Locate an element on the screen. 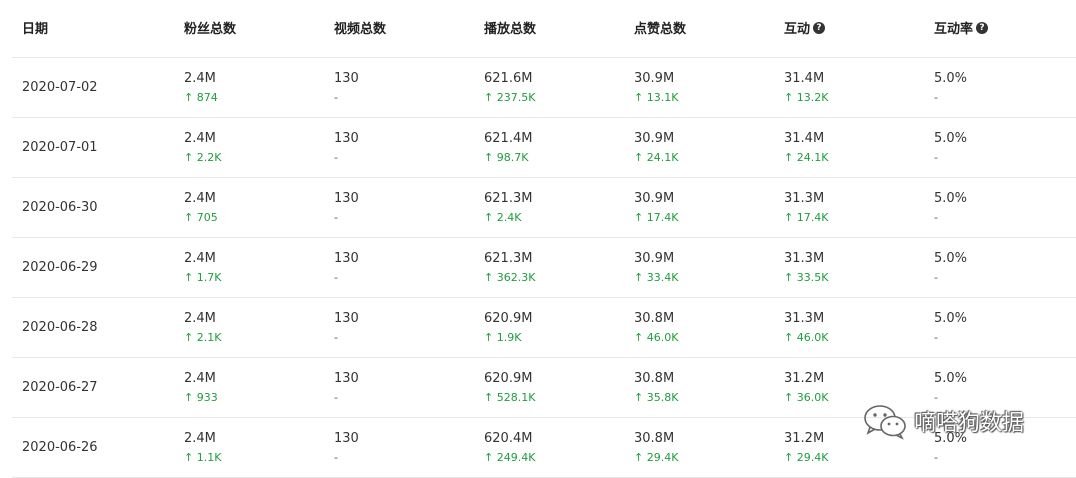 The height and width of the screenshot is (478, 1076). date-cell: 2020-07-01 is located at coordinates (60, 147).